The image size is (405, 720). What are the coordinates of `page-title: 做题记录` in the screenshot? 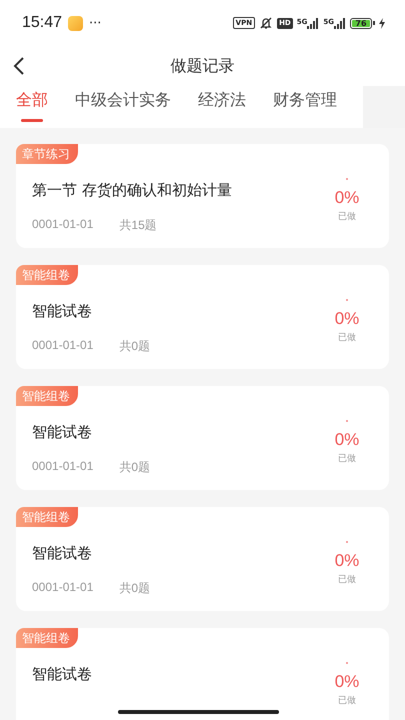 It's located at (202, 66).